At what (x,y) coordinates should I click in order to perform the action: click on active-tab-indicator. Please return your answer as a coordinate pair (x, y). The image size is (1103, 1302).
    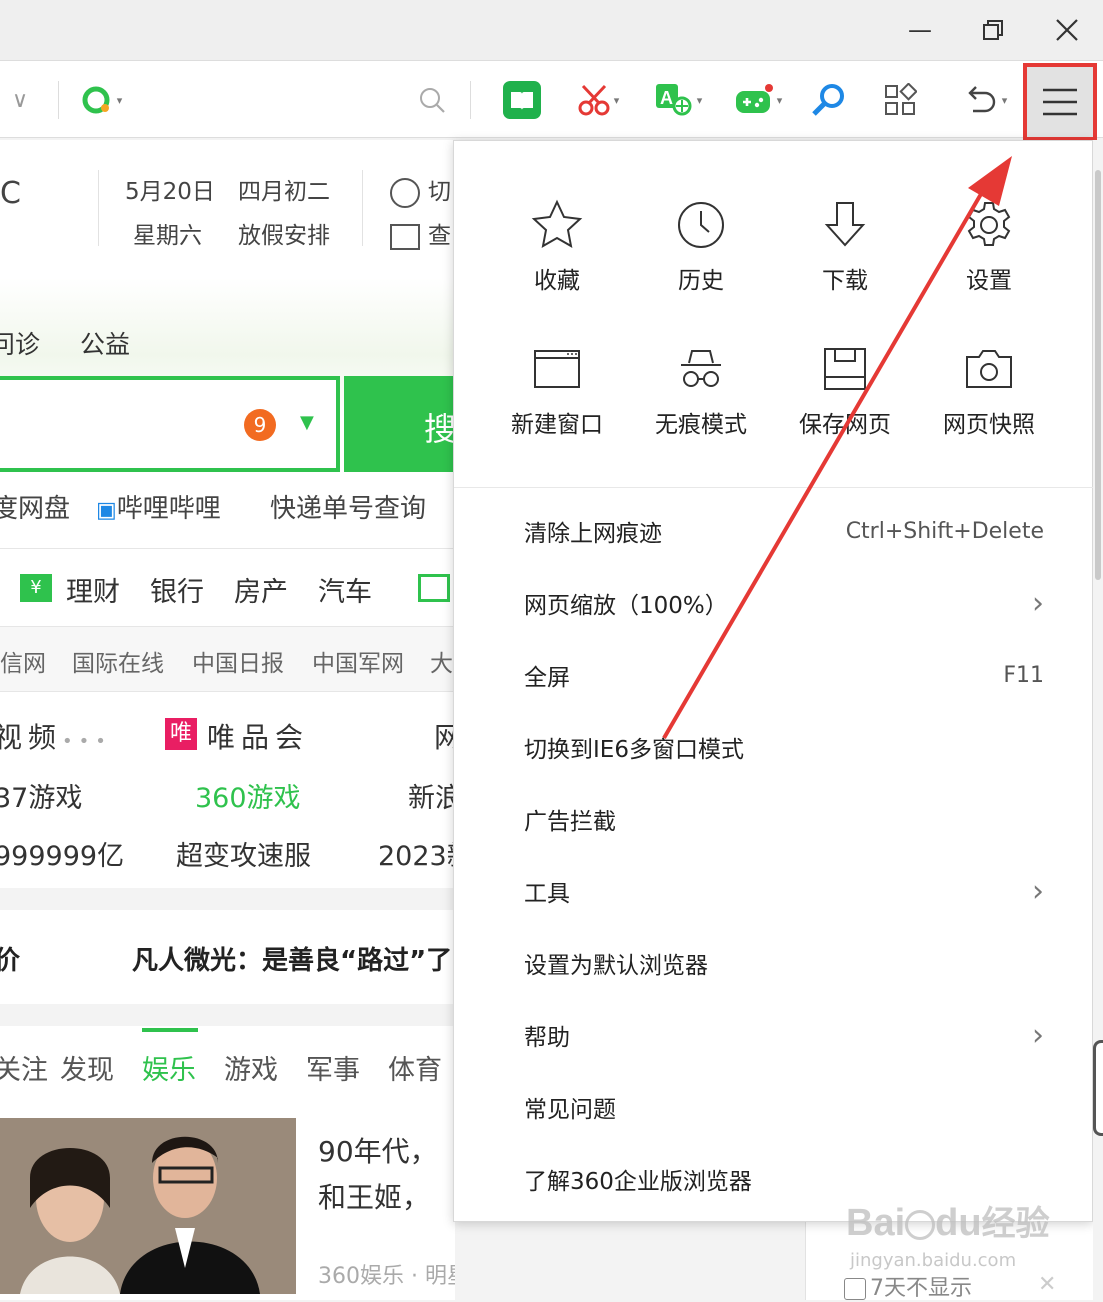
    Looking at the image, I should click on (170, 1030).